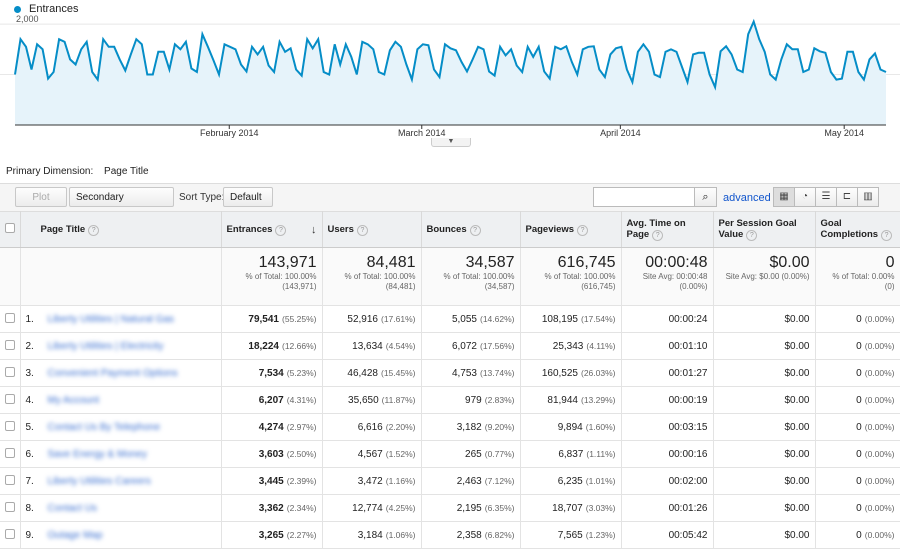  What do you see at coordinates (499, 399) in the screenshot?
I see `row-bounces-pct: (2.83%)` at bounding box center [499, 399].